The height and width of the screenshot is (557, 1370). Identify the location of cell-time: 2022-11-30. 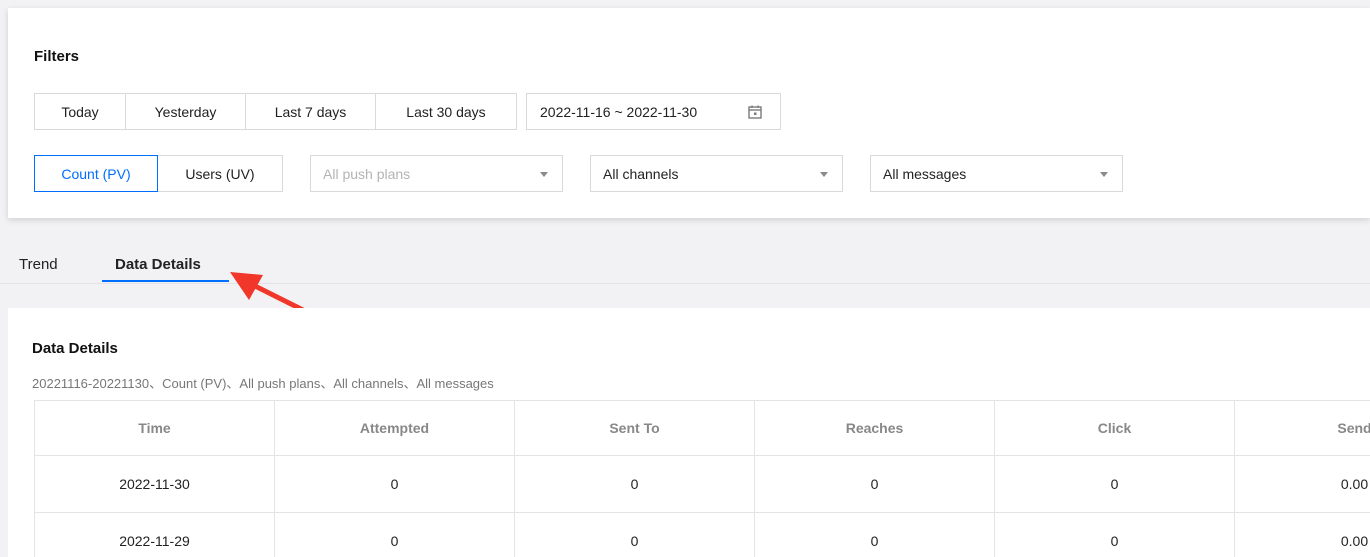
(154, 484).